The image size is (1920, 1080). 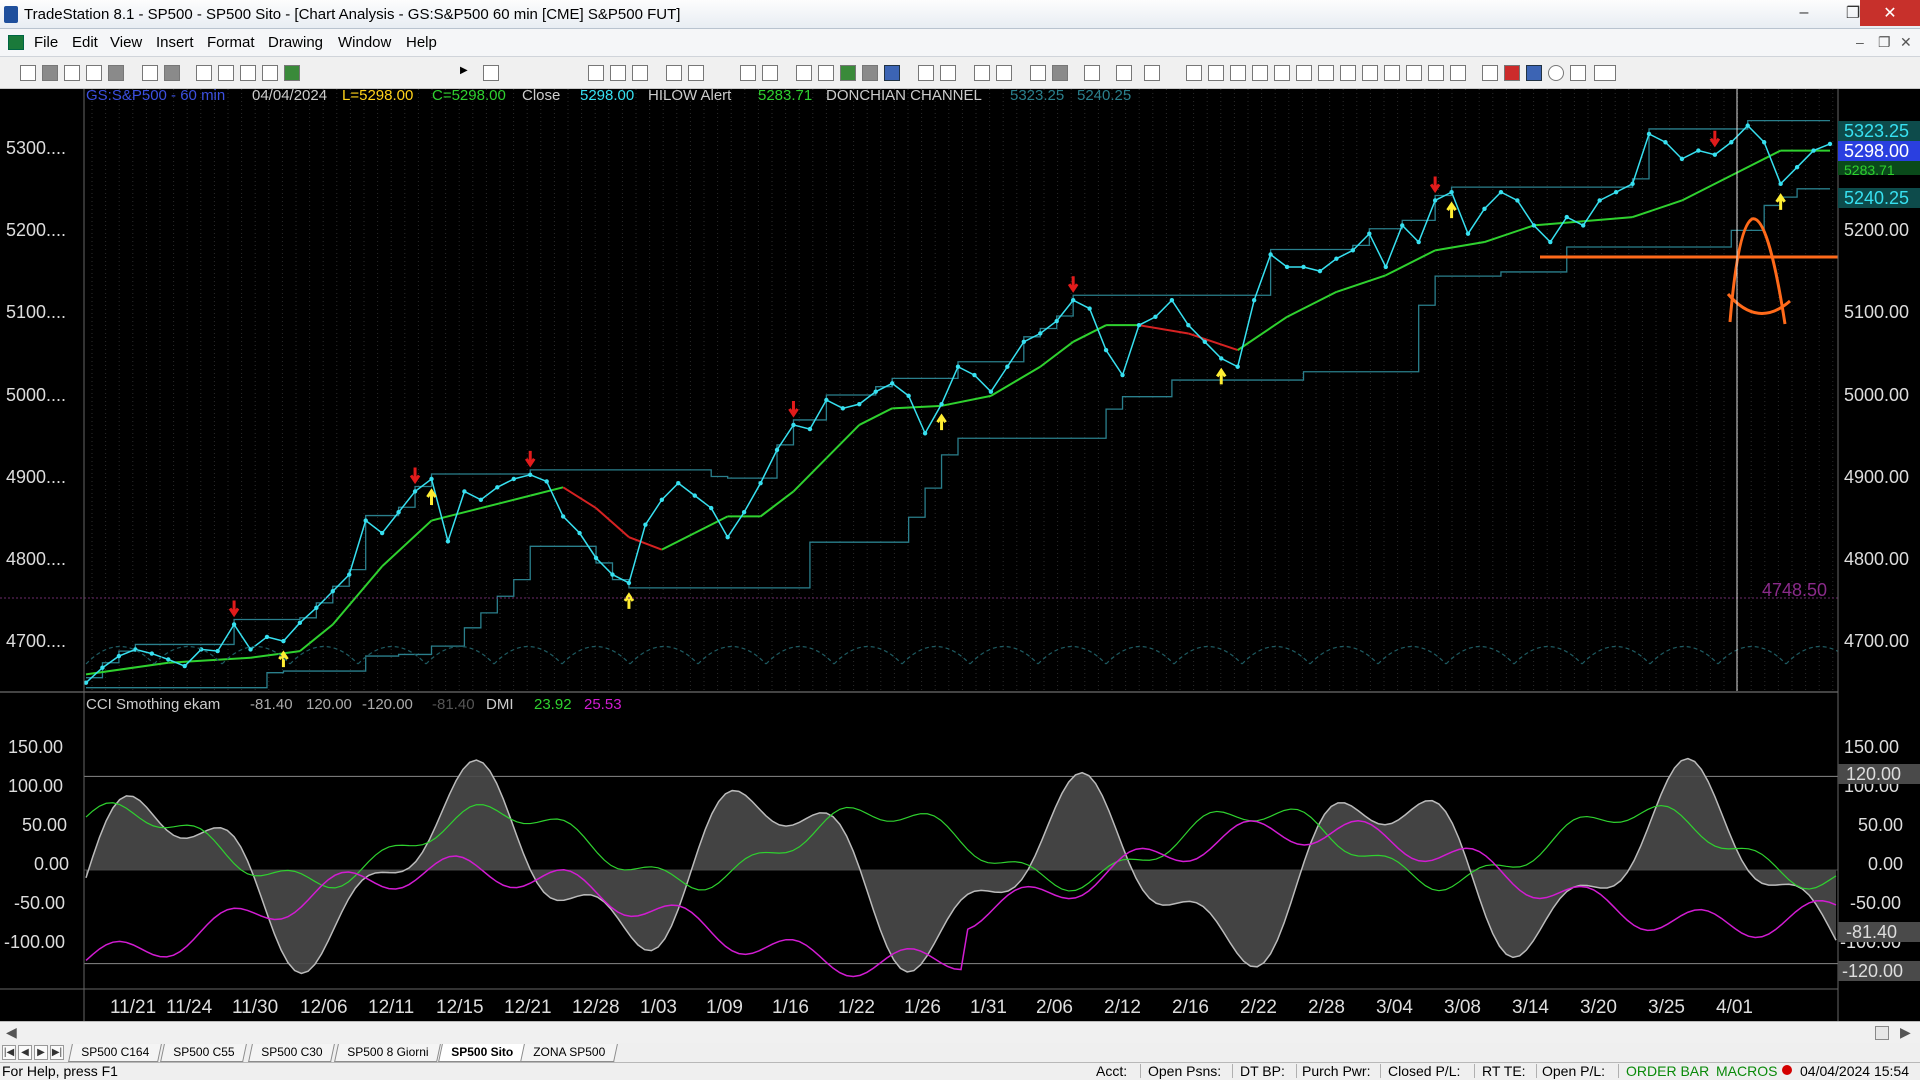 I want to click on format-icon, so click(x=270, y=73).